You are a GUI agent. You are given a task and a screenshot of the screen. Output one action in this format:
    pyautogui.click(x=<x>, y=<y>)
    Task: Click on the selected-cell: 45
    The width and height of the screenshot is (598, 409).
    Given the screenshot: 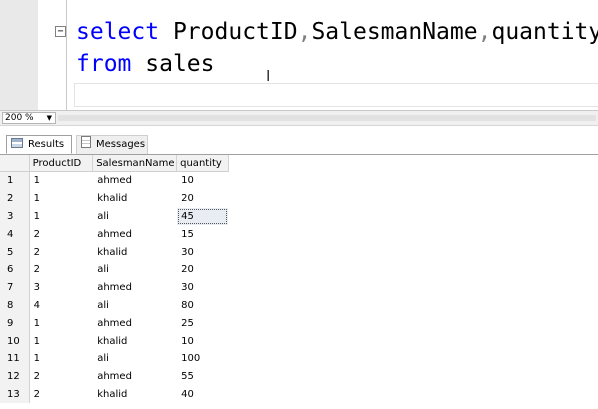 What is the action you would take?
    pyautogui.click(x=202, y=216)
    